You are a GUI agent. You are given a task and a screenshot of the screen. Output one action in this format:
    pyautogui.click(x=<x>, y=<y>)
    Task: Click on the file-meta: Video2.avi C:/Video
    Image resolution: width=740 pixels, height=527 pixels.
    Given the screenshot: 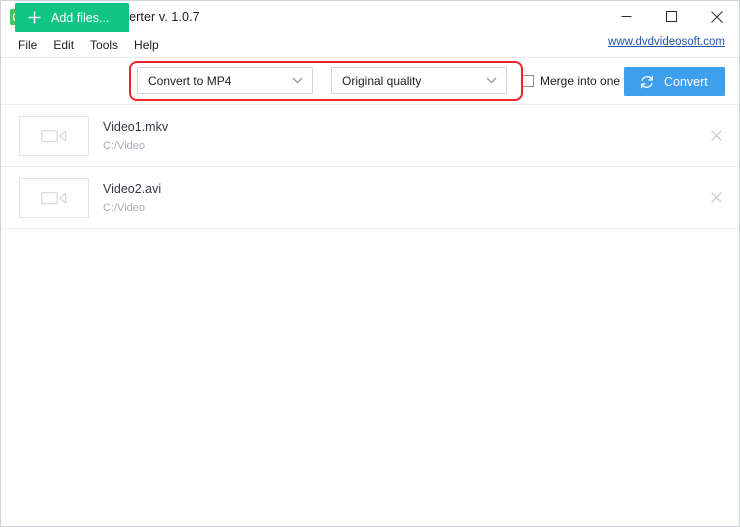 What is the action you would take?
    pyautogui.click(x=132, y=198)
    